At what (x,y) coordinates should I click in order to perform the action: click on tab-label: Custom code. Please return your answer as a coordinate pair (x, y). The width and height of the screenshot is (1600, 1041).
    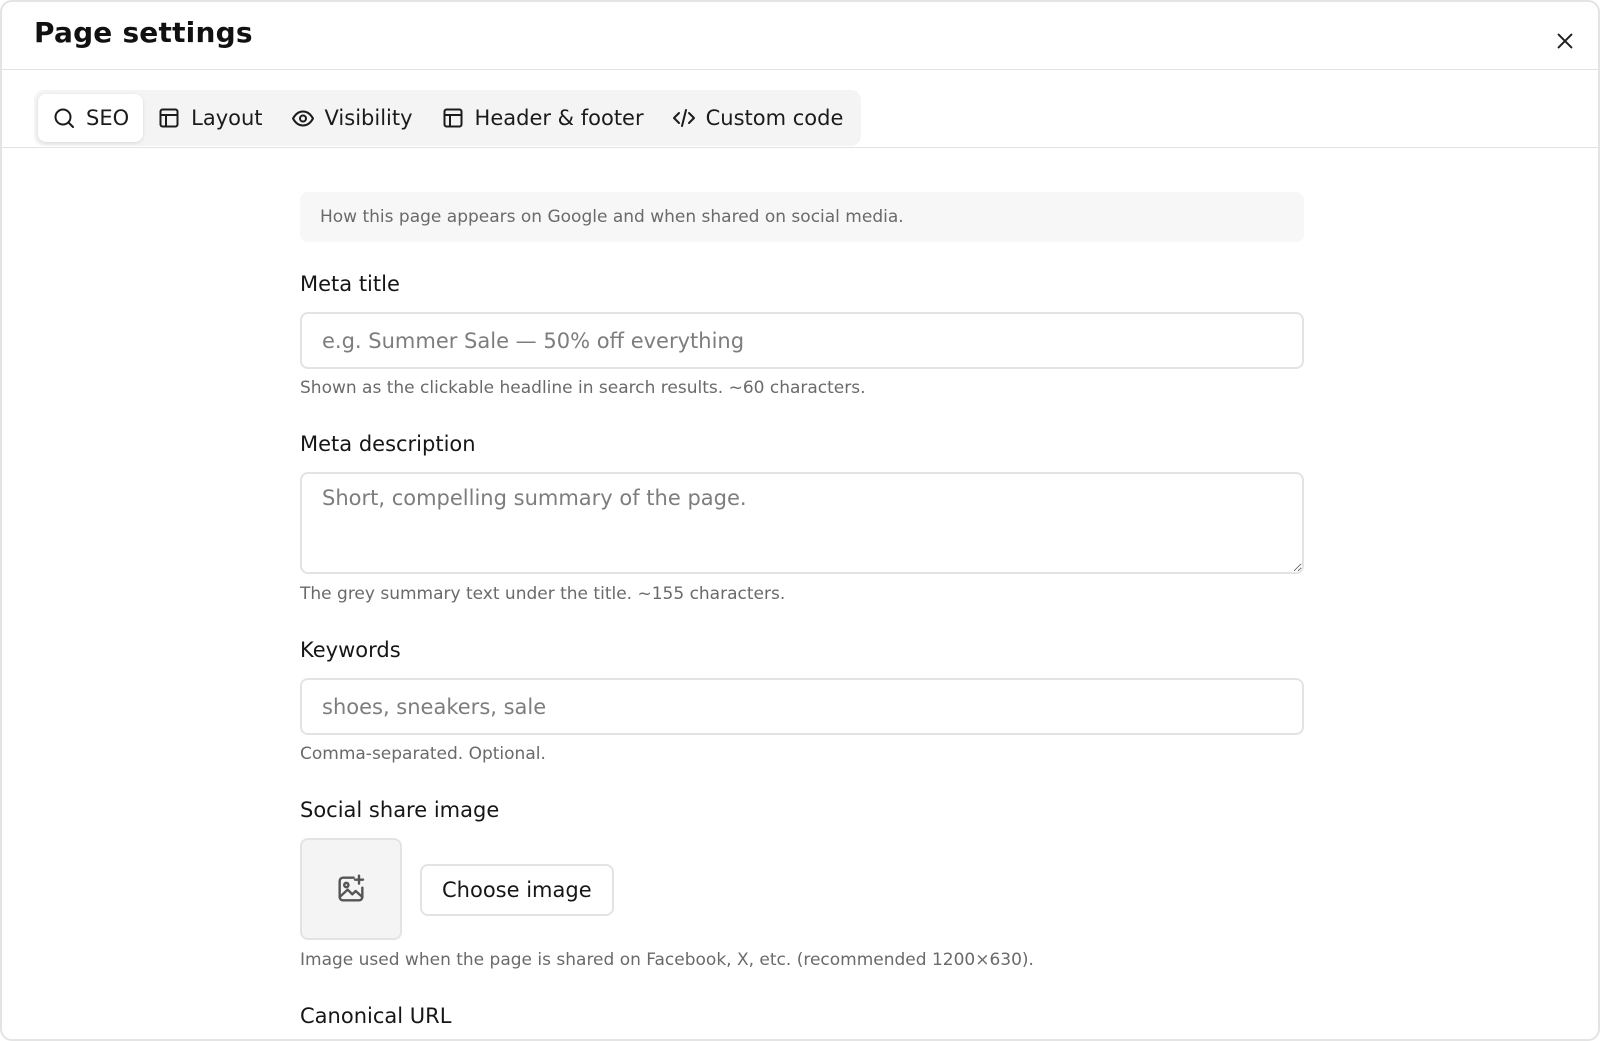
    Looking at the image, I should click on (774, 118).